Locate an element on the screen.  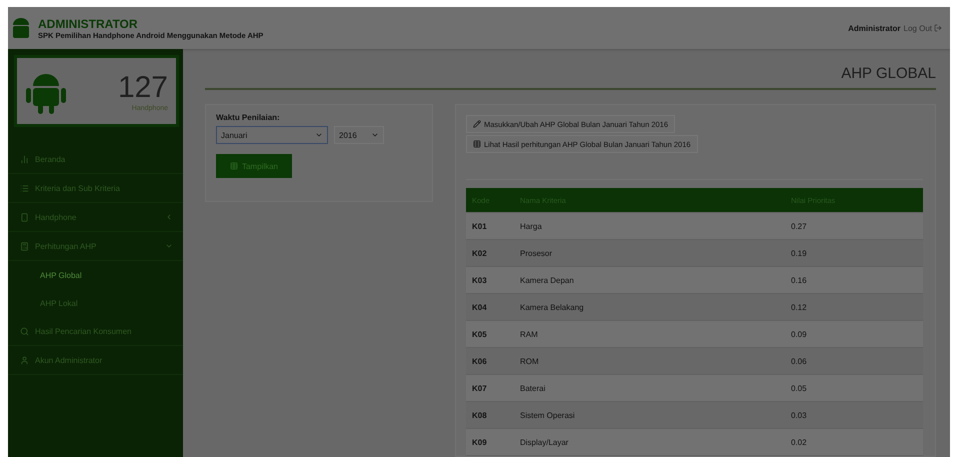
table-cell-text: K04 is located at coordinates (480, 307).